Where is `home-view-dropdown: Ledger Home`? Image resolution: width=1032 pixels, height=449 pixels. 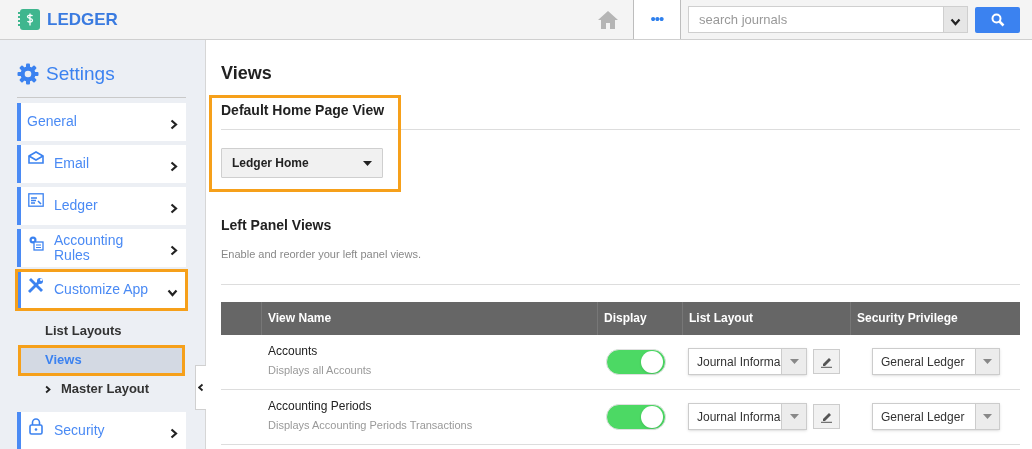
home-view-dropdown: Ledger Home is located at coordinates (302, 163).